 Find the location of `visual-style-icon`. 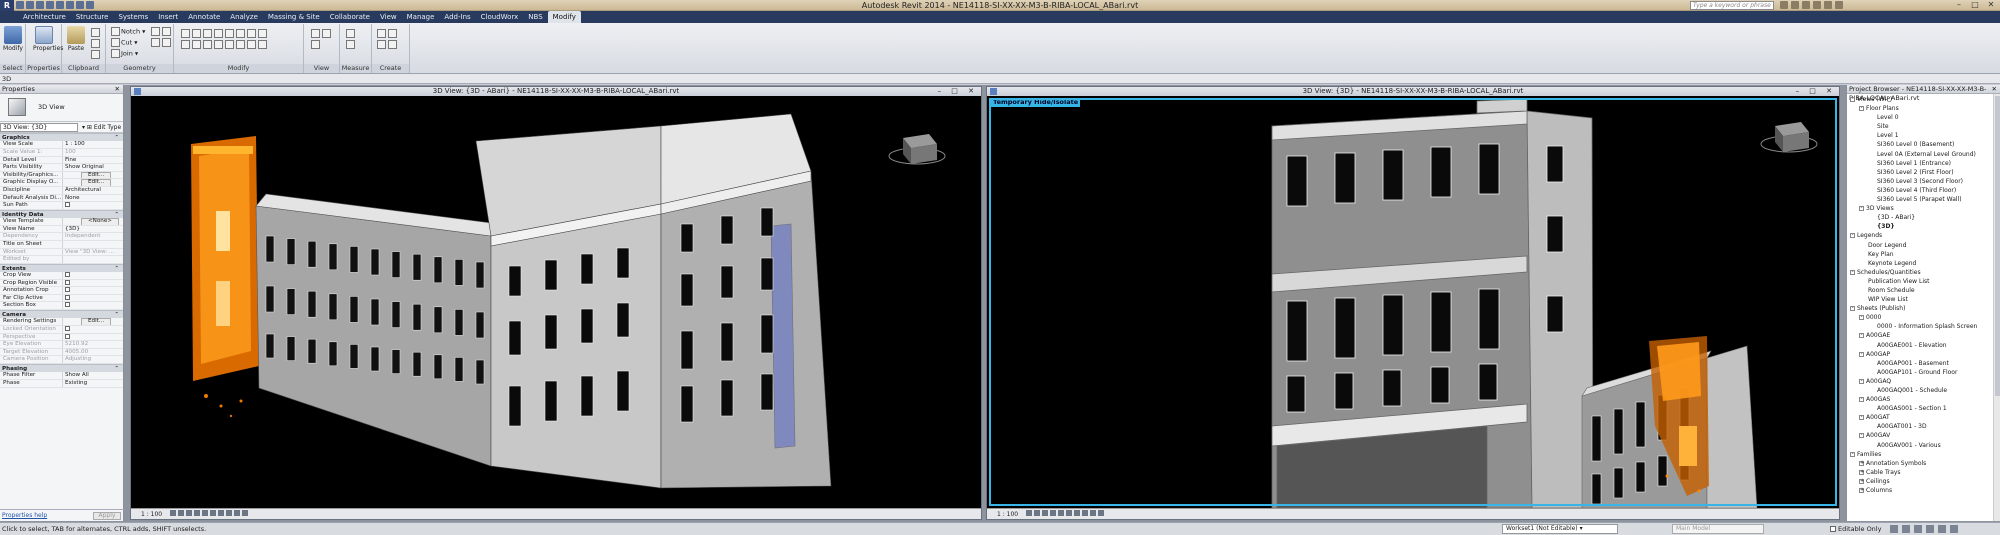

visual-style-icon is located at coordinates (1037, 513).